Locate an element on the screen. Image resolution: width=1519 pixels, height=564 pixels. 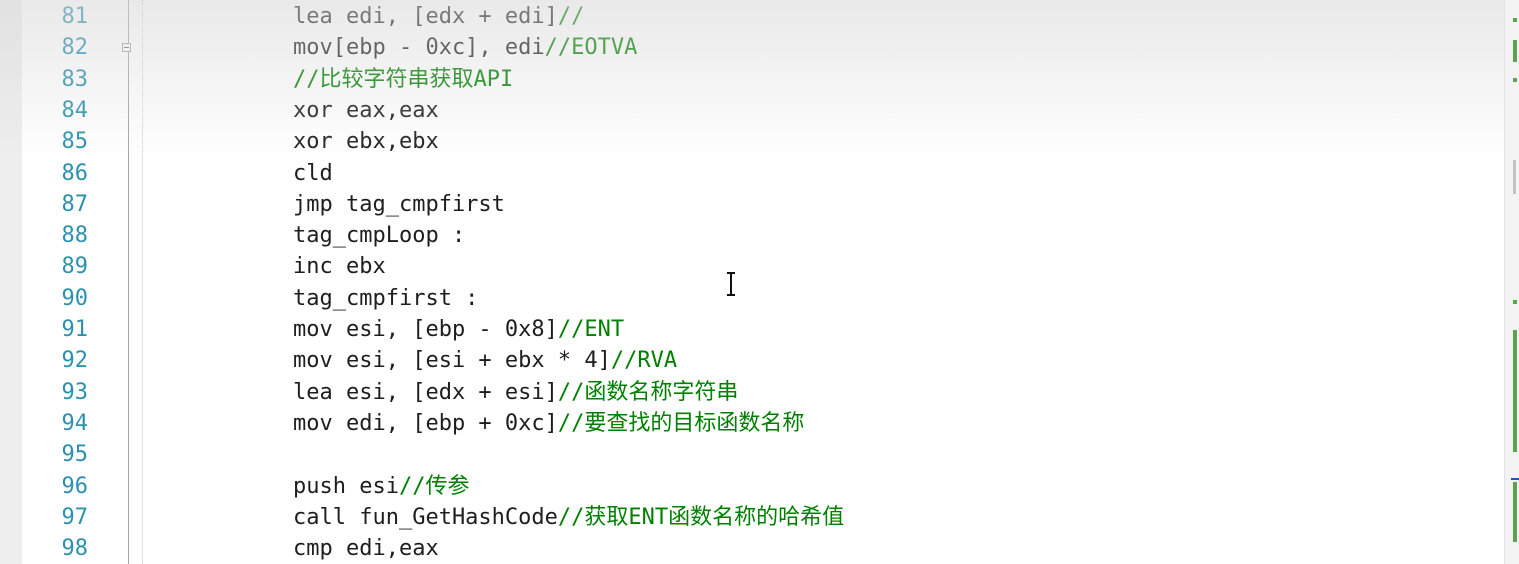
code-statement: tag_cmpfirst : is located at coordinates (386, 298).